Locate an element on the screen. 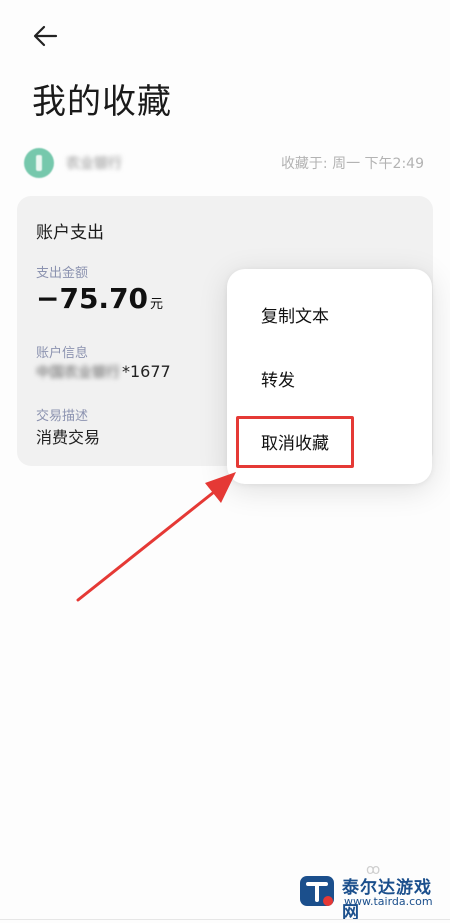 This screenshot has height=923, width=450. arrow-left-icon is located at coordinates (45, 36).